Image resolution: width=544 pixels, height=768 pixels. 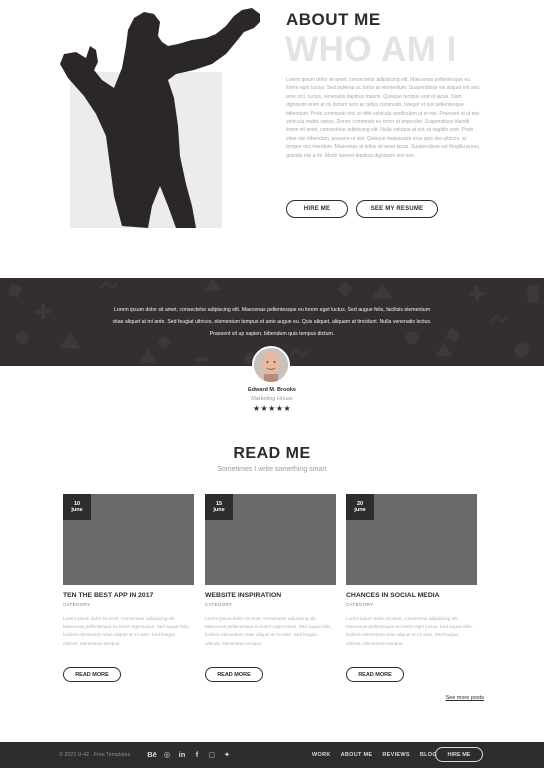 What do you see at coordinates (212, 754) in the screenshot?
I see `instagram-icon: ◻` at bounding box center [212, 754].